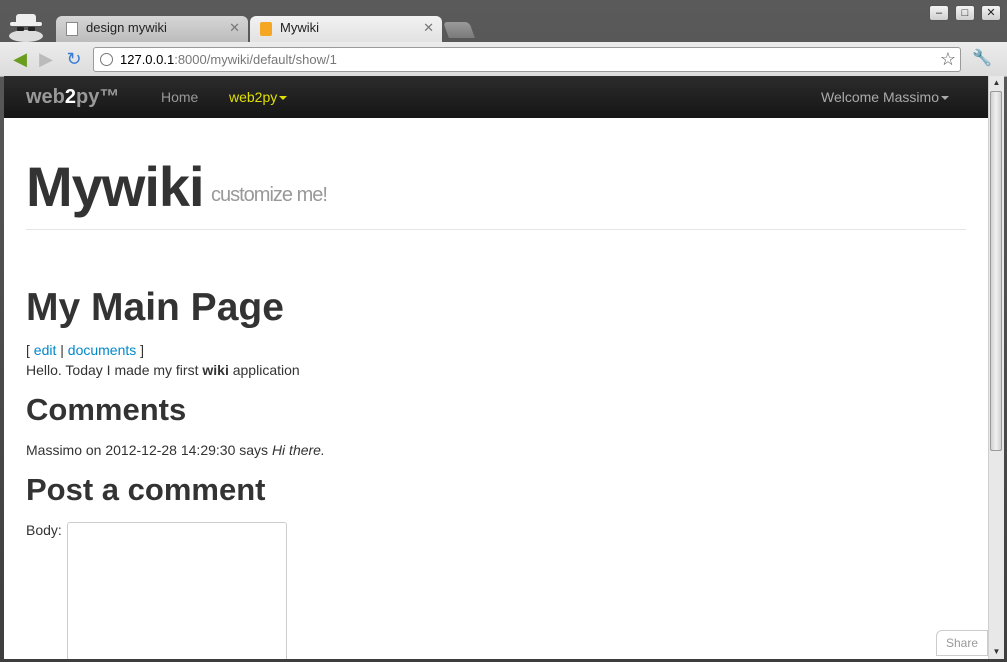 The image size is (1007, 662). Describe the element at coordinates (106, 409) in the screenshot. I see `comments-heading: Comments` at that location.